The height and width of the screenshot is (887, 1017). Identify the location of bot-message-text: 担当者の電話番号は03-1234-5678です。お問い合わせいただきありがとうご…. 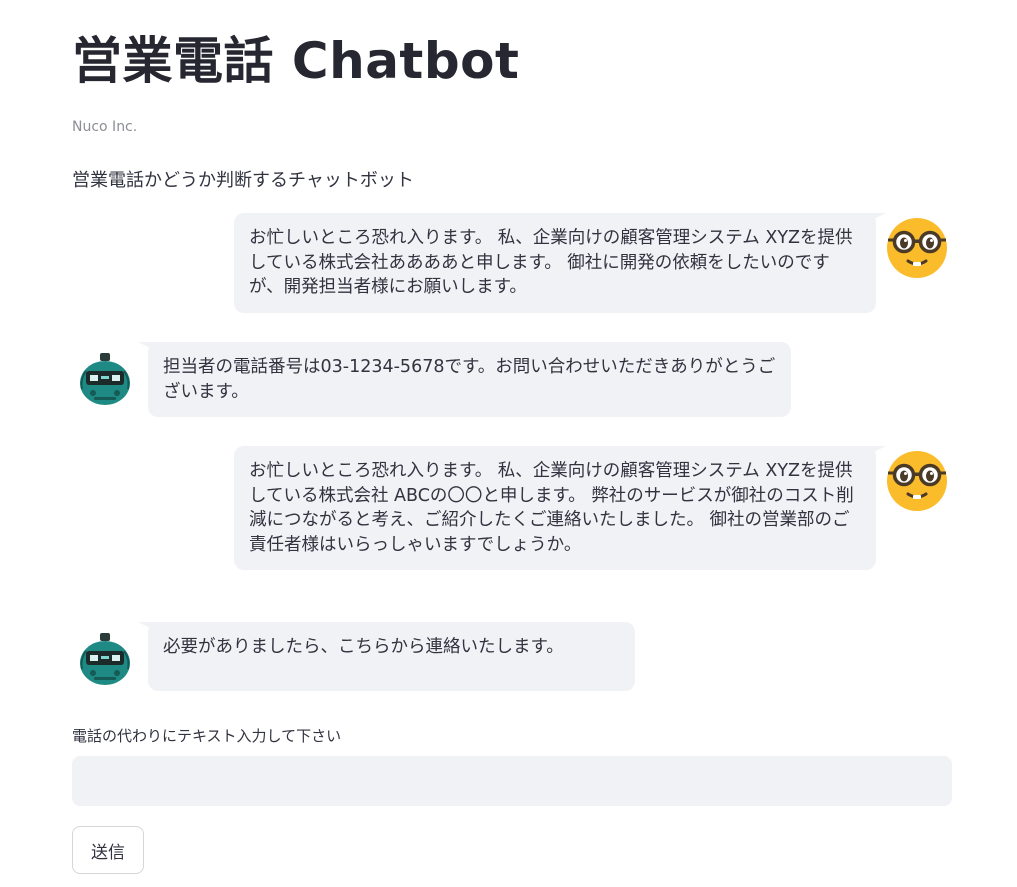
(469, 379).